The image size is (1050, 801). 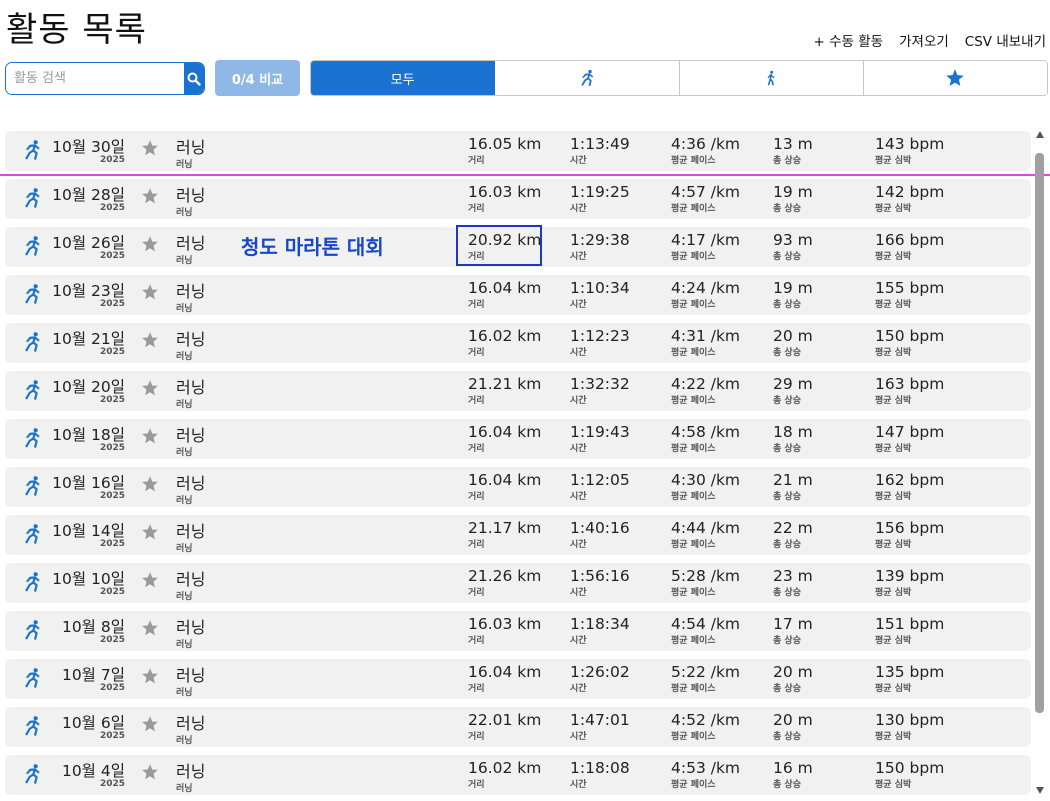 I want to click on stat-time: 1:13:49 시간, so click(x=600, y=150).